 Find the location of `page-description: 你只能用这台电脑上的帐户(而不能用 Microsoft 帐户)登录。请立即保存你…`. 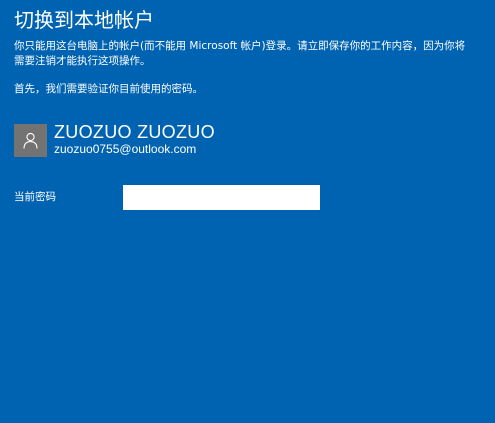

page-description: 你只能用这台电脑上的帐户(而不能用 Microsoft 帐户)登录。请立即保存你… is located at coordinates (240, 53).